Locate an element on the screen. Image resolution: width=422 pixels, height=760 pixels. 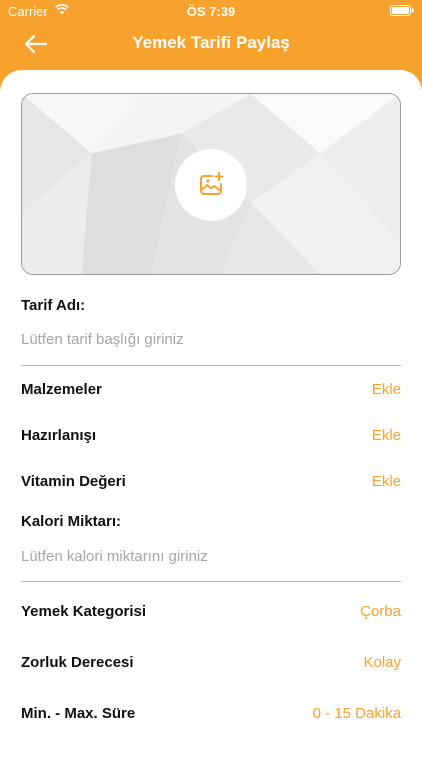
ingredients-label: Malzemeler is located at coordinates (61, 389).